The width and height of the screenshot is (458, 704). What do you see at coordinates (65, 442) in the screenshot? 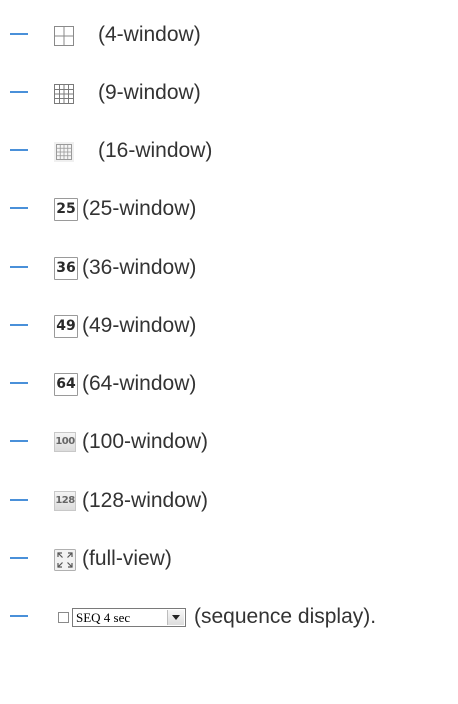
I see `layout-100-icon: 100` at bounding box center [65, 442].